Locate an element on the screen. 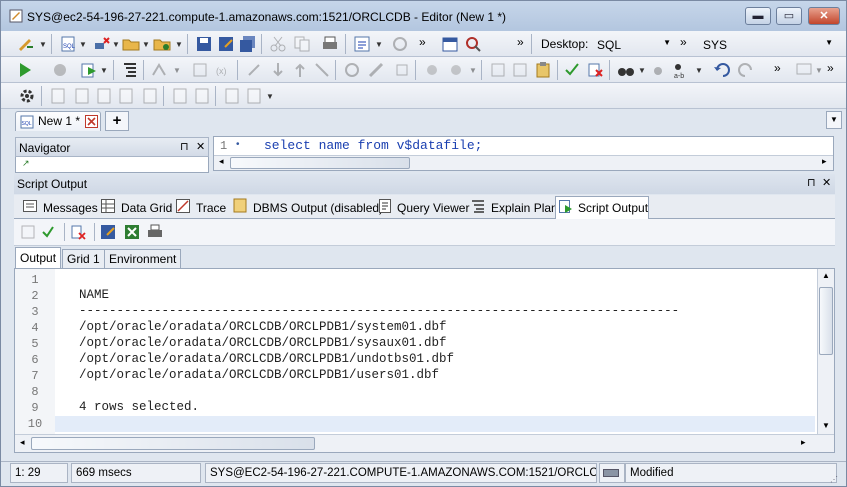  tab-new-1: SQL New 1 * is located at coordinates (58, 121).